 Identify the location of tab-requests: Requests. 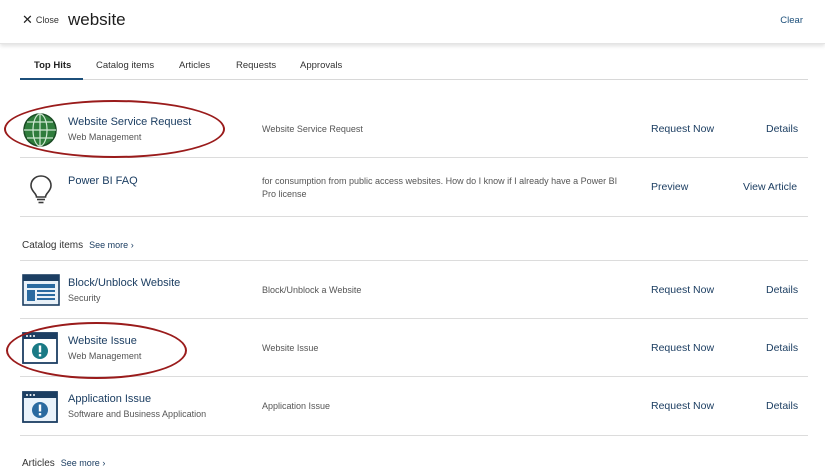
(256, 65).